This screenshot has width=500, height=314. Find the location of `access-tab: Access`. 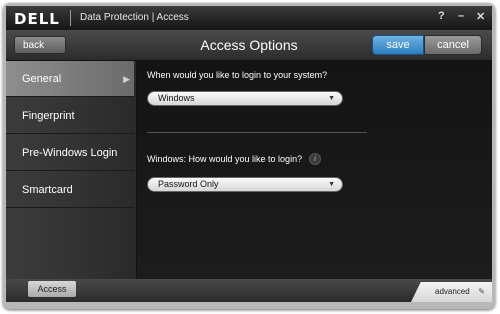

access-tab: Access is located at coordinates (52, 289).